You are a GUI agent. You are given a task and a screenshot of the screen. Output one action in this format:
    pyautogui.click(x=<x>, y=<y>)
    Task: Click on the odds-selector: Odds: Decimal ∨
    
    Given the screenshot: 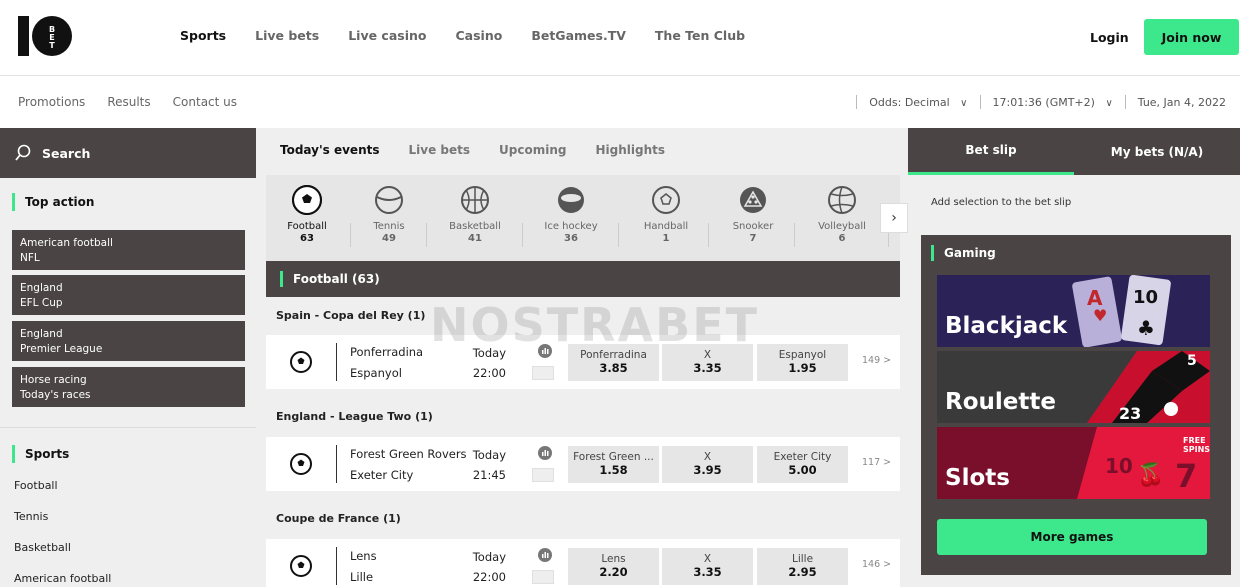 What is the action you would take?
    pyautogui.click(x=918, y=102)
    